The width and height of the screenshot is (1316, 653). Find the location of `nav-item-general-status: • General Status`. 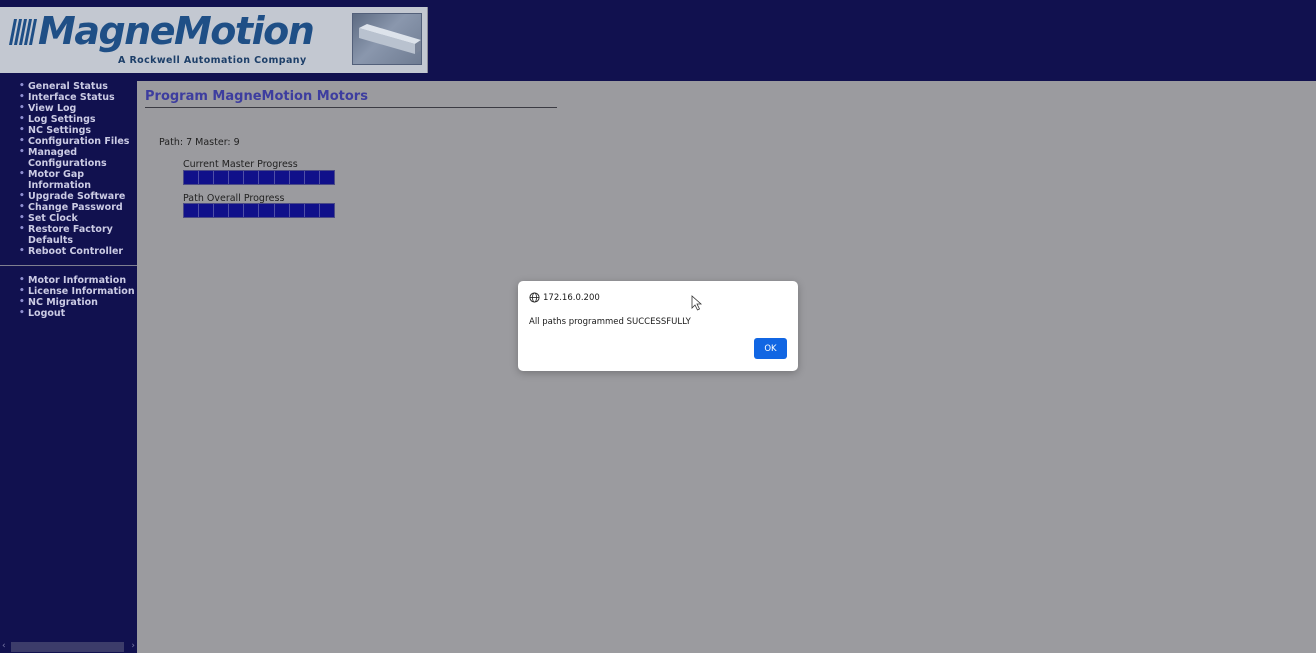

nav-item-general-status: • General Status is located at coordinates (68, 86).